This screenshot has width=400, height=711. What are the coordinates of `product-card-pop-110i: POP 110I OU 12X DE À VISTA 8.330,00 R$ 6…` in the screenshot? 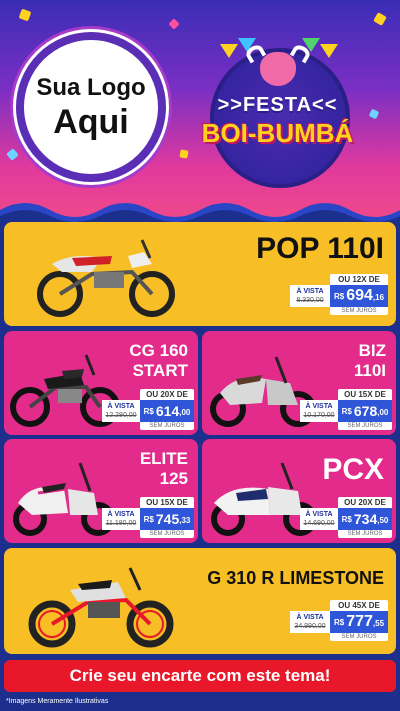 It's located at (200, 274).